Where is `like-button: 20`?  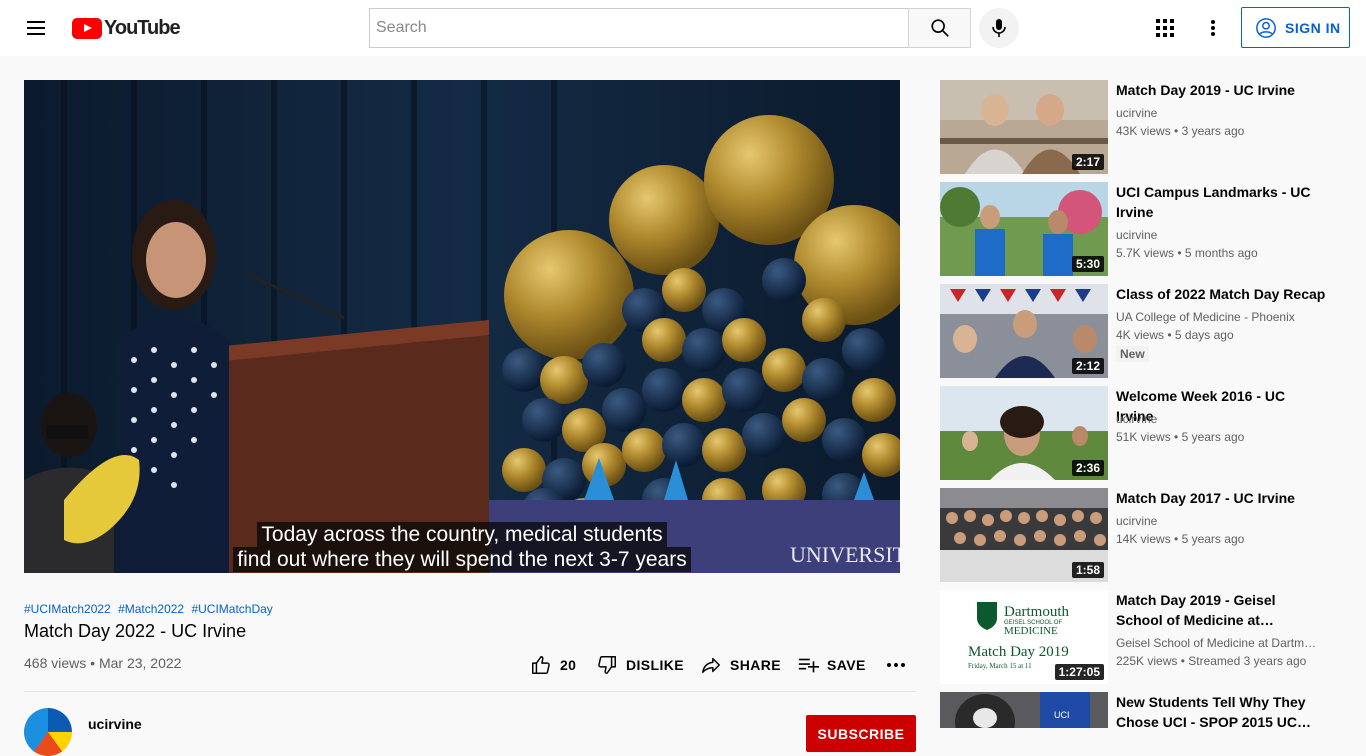
like-button: 20 is located at coordinates (553, 665).